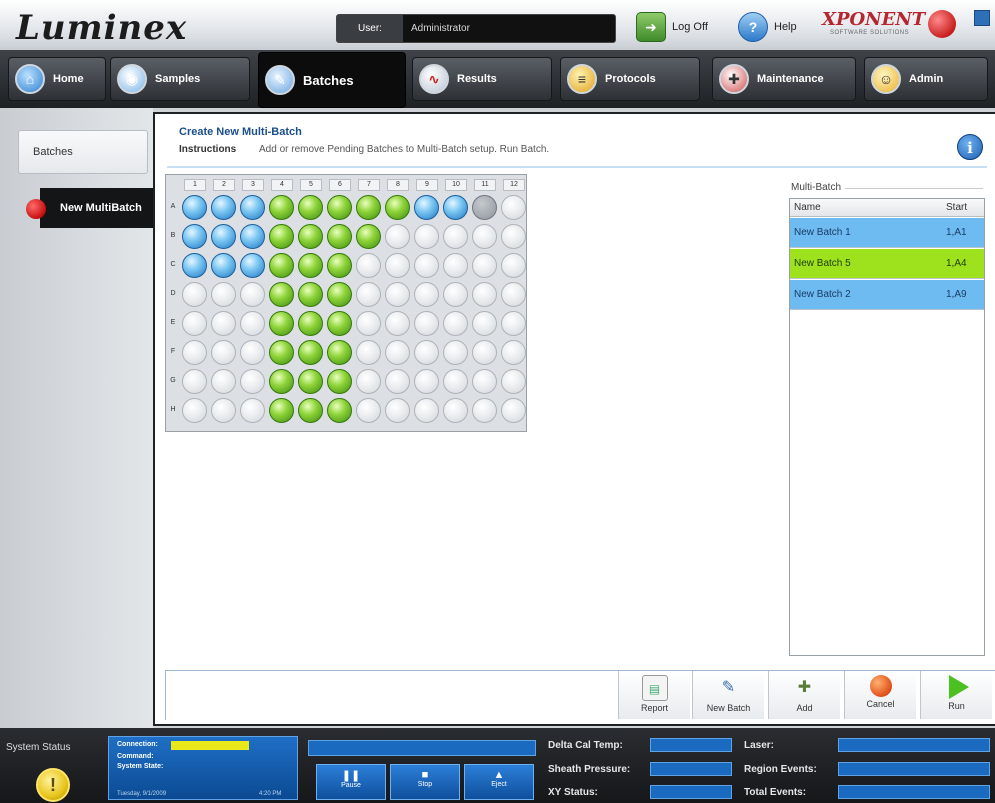  I want to click on help-button: ? Help, so click(767, 27).